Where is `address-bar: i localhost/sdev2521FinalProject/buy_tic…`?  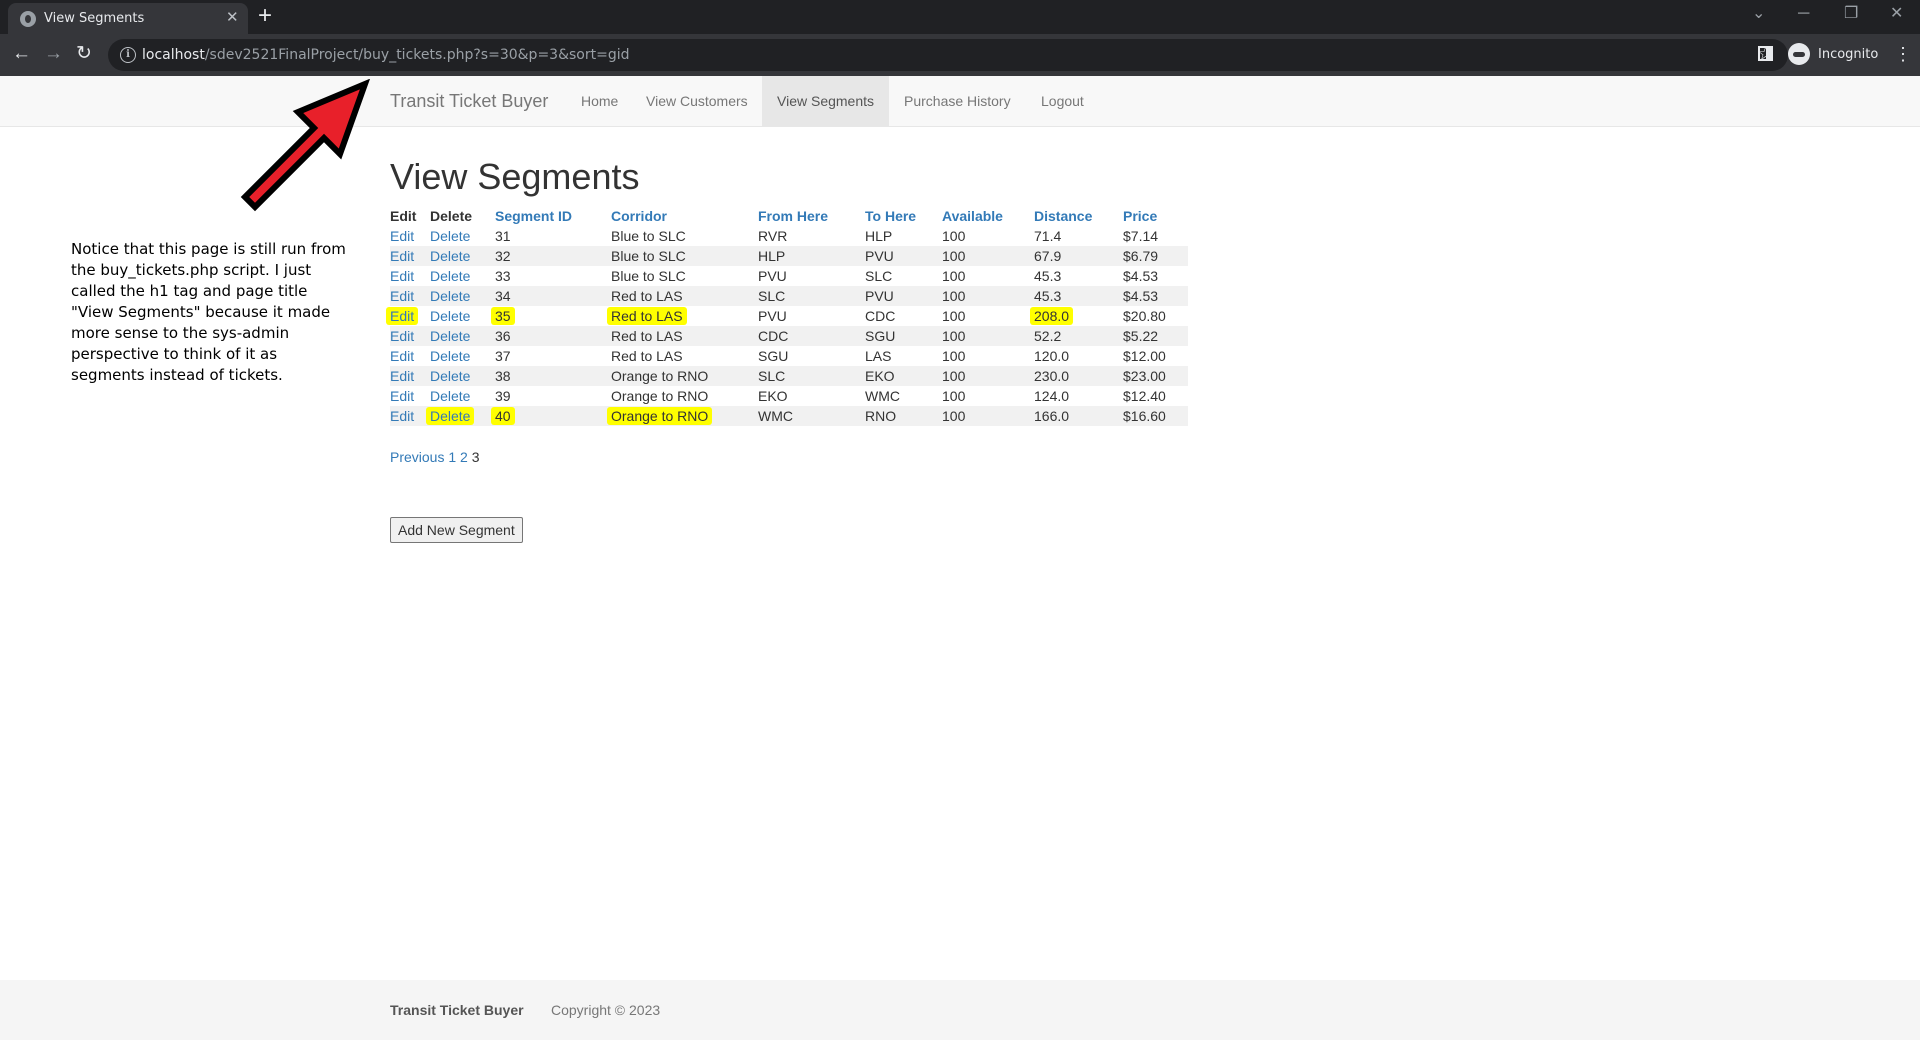 address-bar: i localhost/sdev2521FinalProject/buy_tic… is located at coordinates (948, 55).